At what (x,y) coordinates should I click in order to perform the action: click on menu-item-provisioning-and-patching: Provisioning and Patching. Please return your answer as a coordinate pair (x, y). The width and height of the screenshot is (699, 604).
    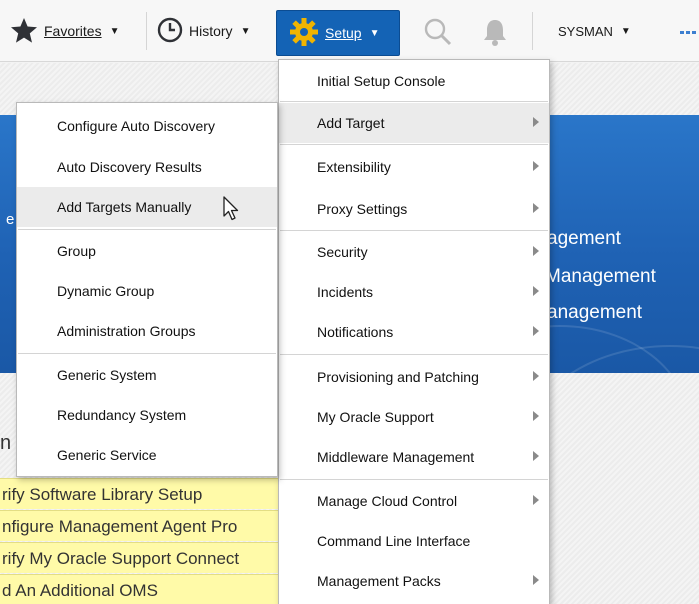
    Looking at the image, I should click on (414, 377).